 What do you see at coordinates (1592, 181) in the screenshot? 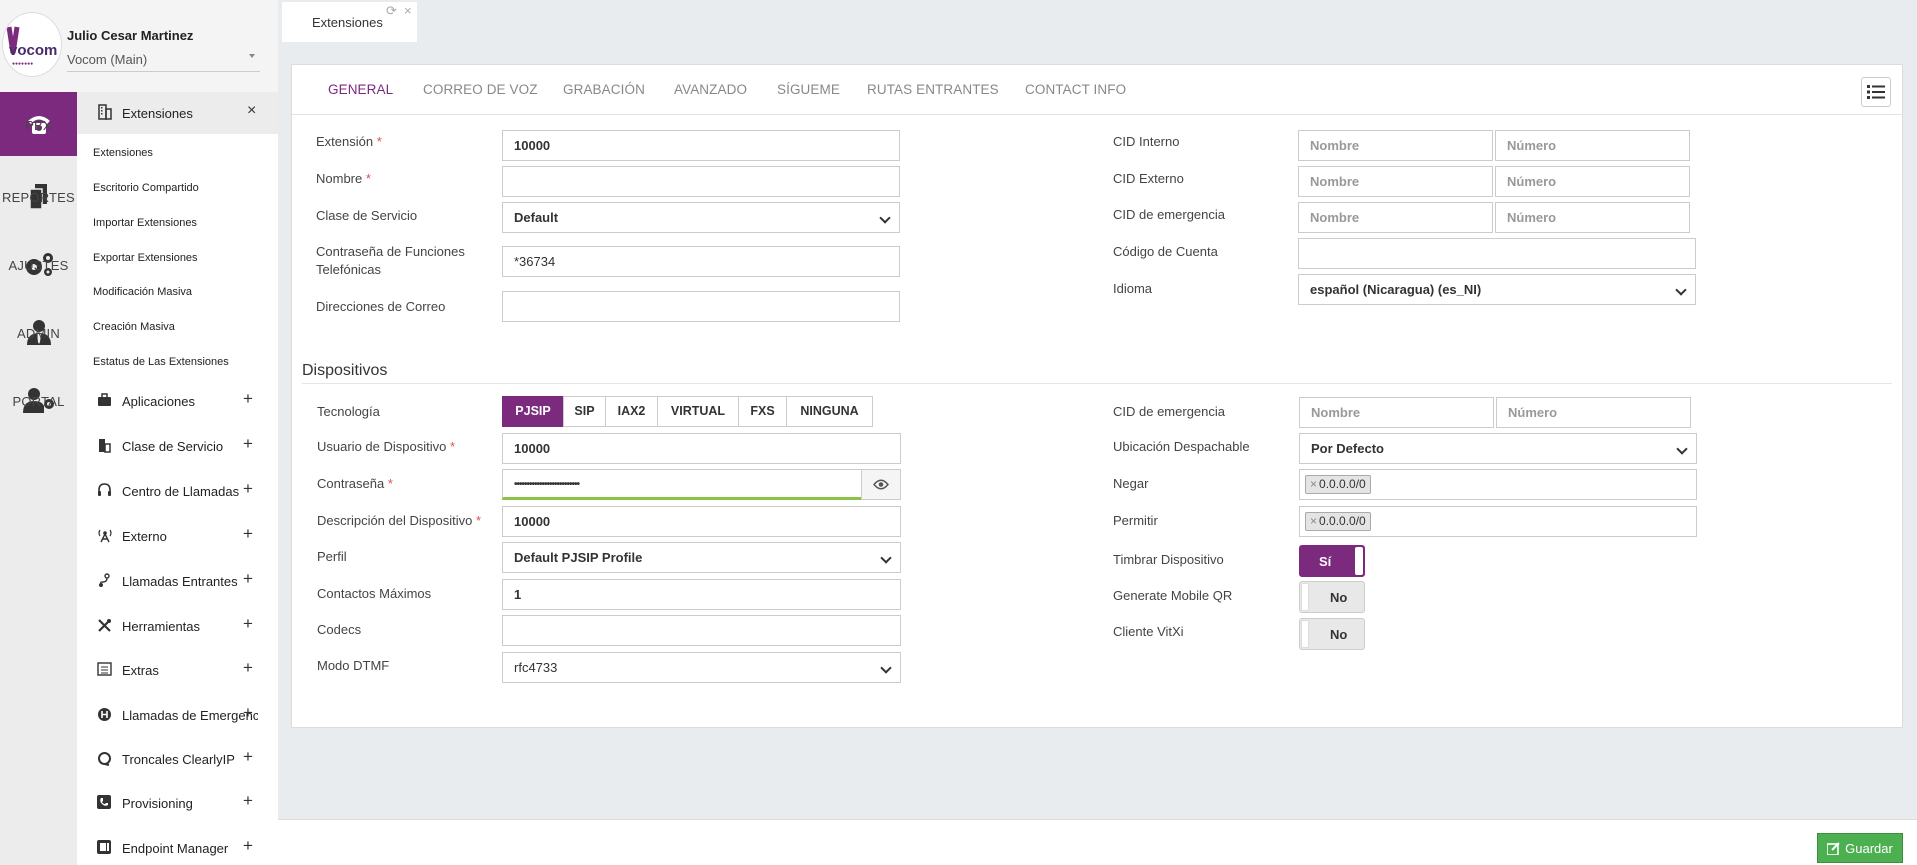
I see `cid-externo-numero-field: Número` at bounding box center [1592, 181].